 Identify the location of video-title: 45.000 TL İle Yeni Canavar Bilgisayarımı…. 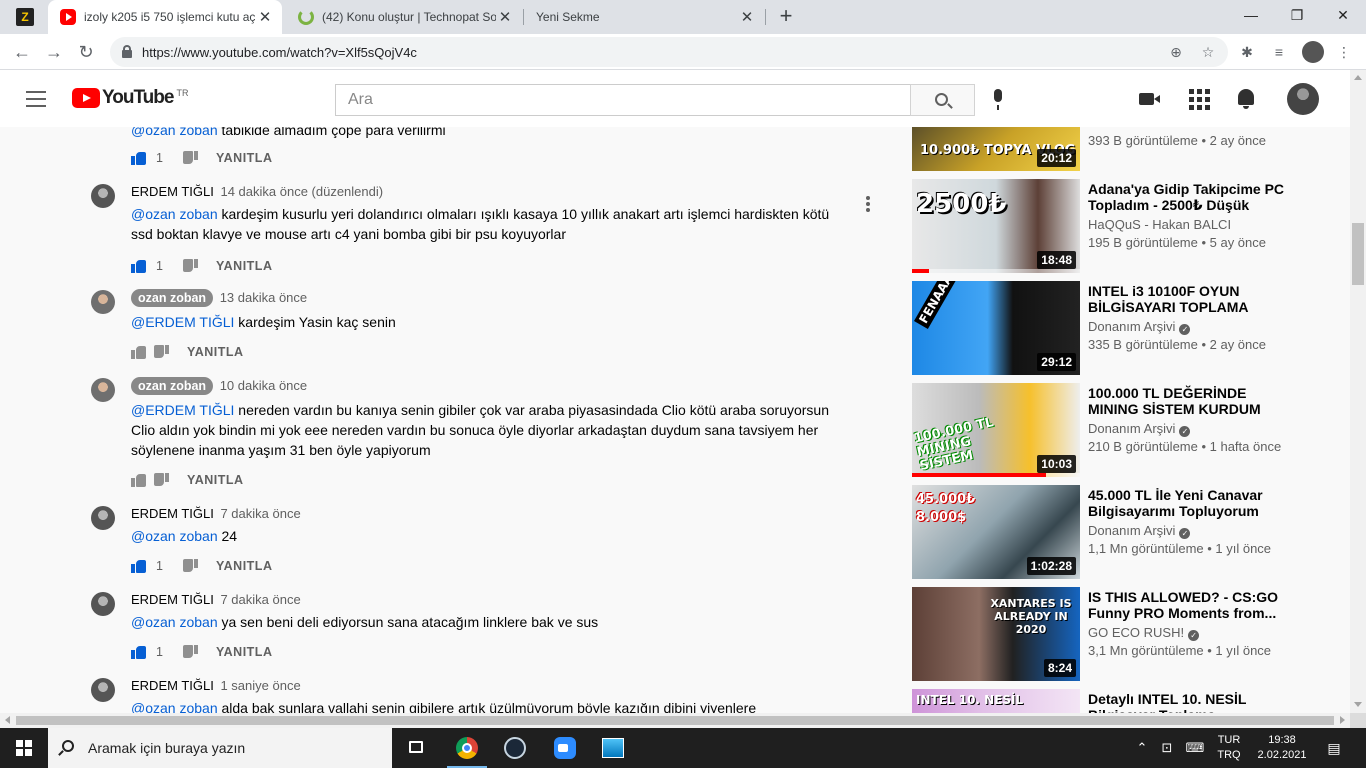
(1193, 503).